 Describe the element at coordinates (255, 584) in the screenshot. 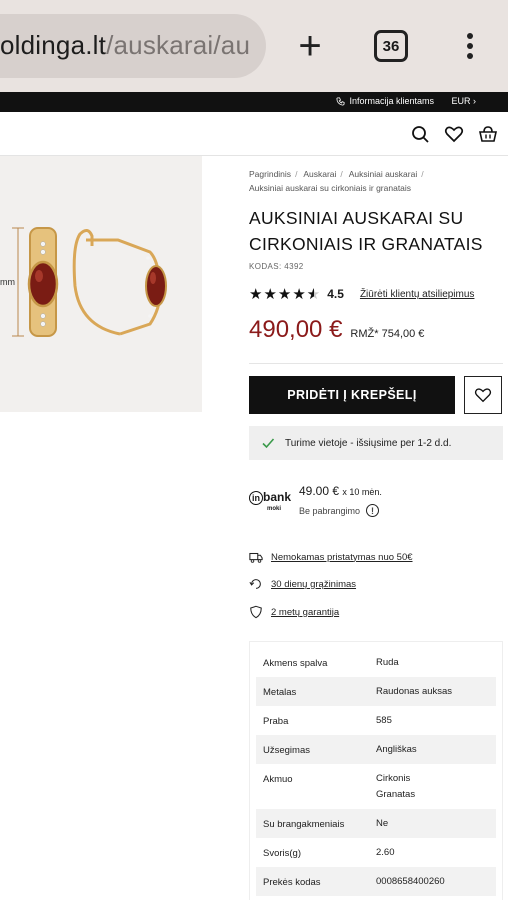

I see `return-icon` at that location.